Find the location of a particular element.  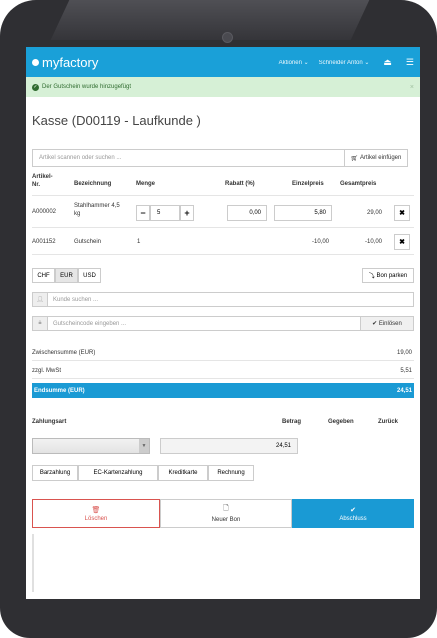

delete-button: 🗑︎ Löschen is located at coordinates (96, 513).